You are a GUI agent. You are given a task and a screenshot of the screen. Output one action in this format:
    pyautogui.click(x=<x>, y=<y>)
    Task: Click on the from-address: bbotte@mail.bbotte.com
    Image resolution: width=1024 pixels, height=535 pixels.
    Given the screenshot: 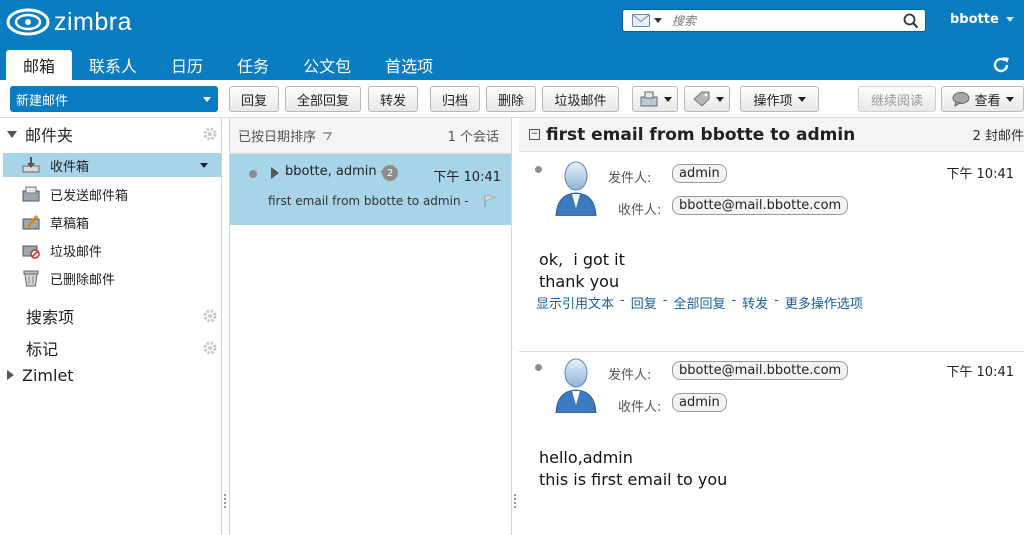 What is the action you would take?
    pyautogui.click(x=760, y=370)
    